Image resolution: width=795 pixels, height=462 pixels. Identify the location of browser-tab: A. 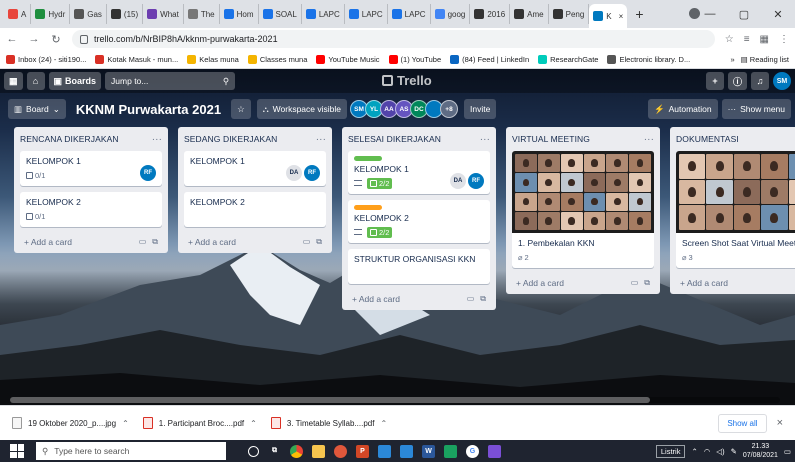
(18, 14).